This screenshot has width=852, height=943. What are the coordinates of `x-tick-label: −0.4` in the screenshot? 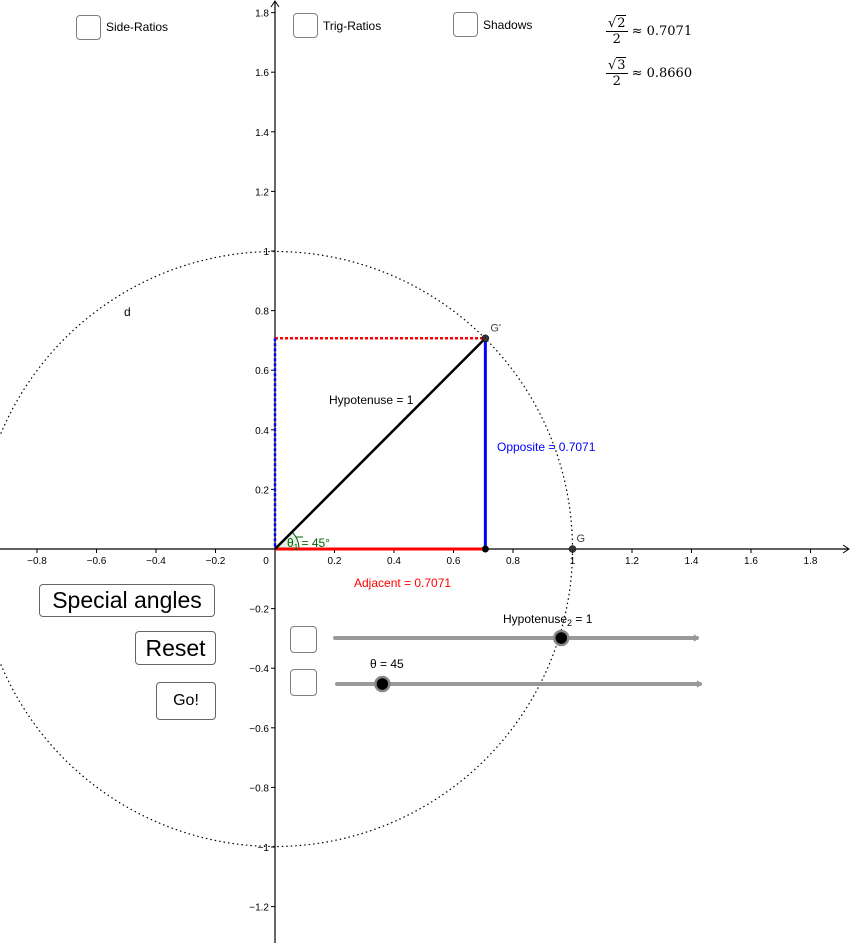 It's located at (156, 561).